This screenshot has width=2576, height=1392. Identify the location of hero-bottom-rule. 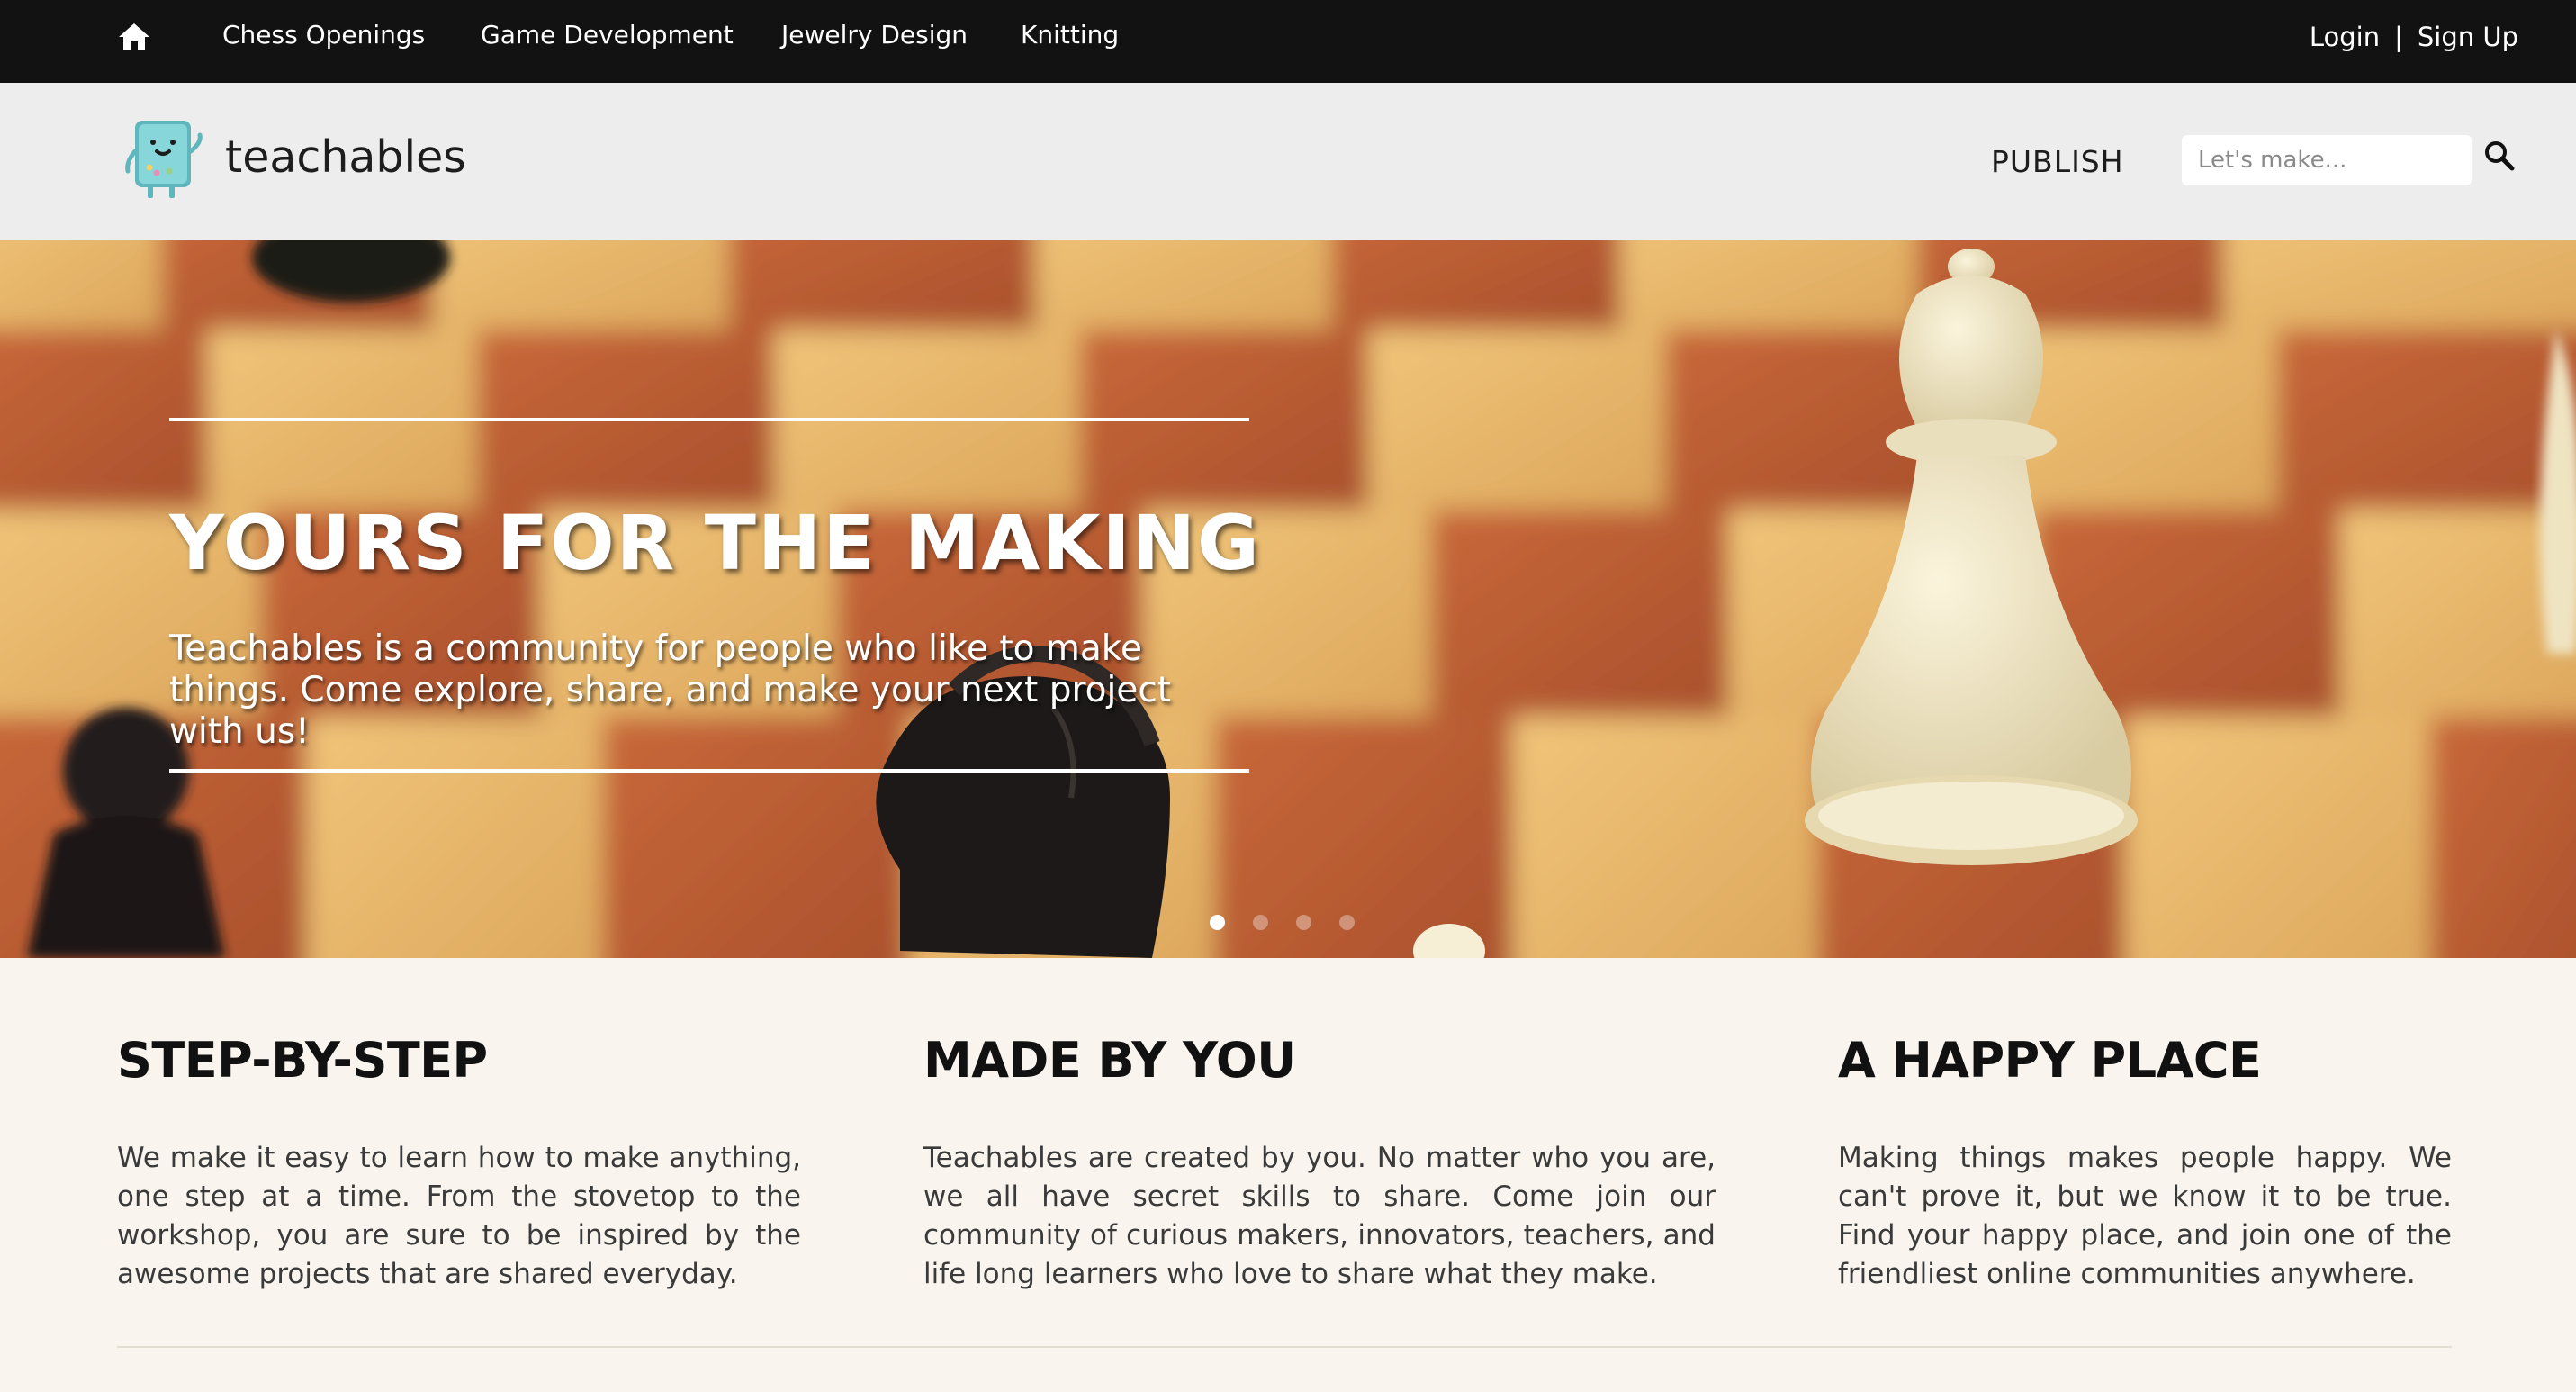
(709, 771).